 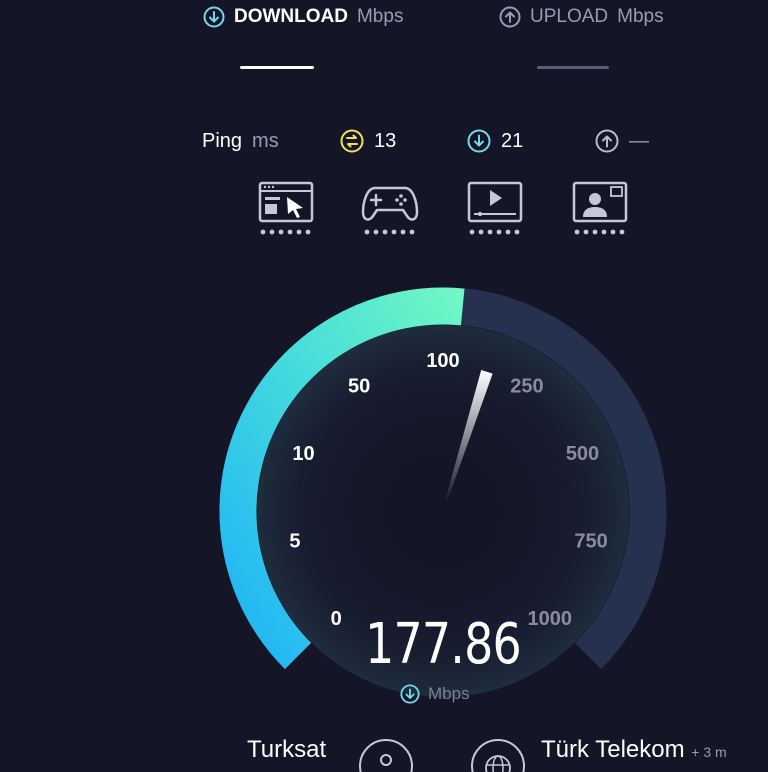 What do you see at coordinates (449, 693) in the screenshot?
I see `speed-unit-label: Mbps` at bounding box center [449, 693].